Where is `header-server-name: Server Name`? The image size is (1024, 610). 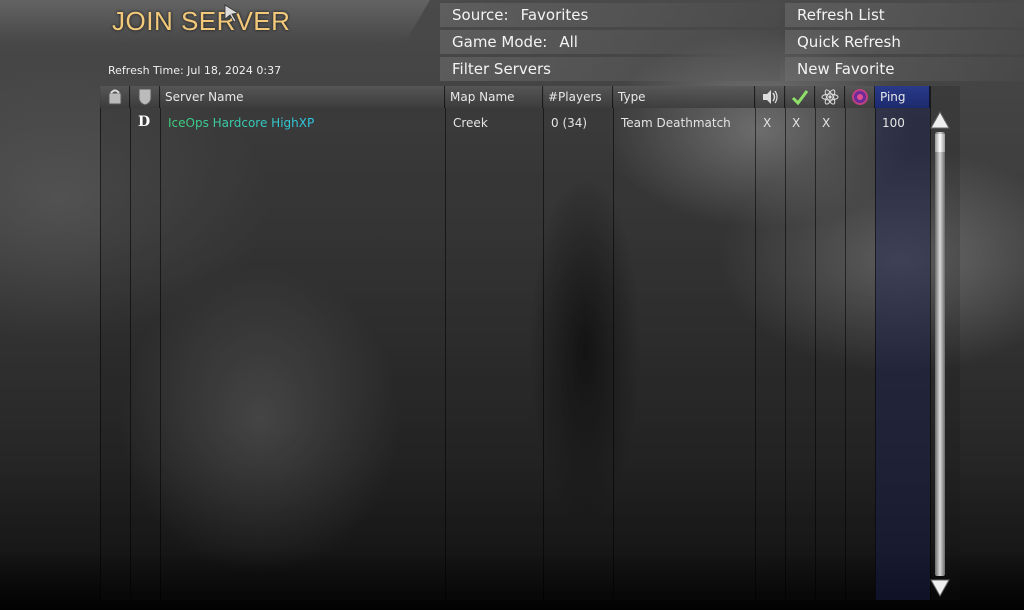
header-server-name: Server Name is located at coordinates (302, 97).